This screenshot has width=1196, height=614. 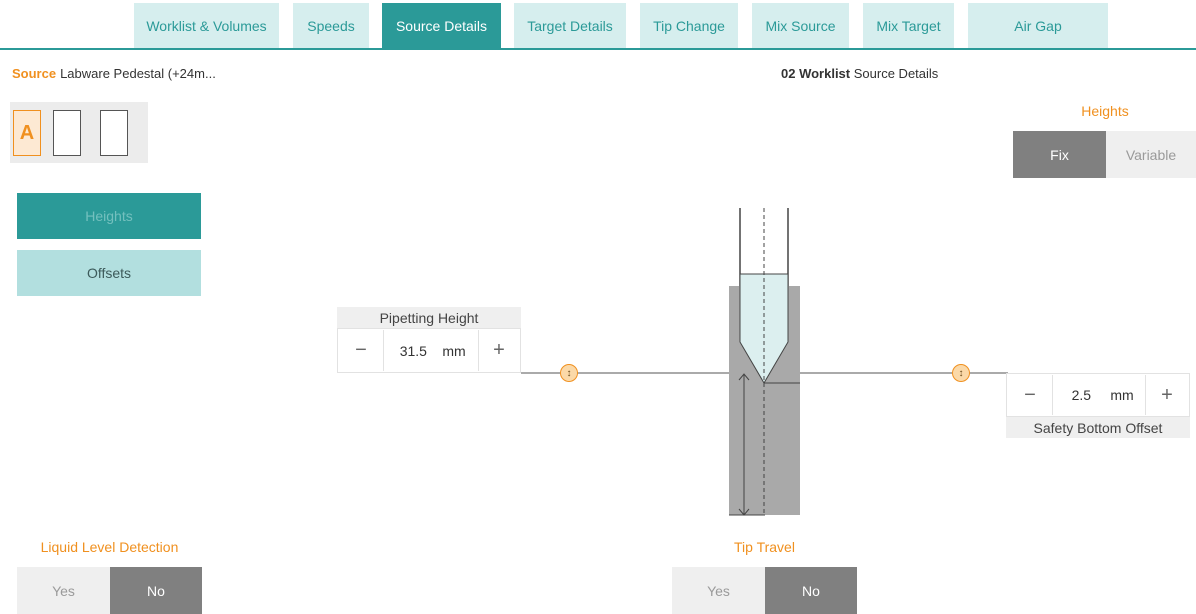 What do you see at coordinates (1167, 395) in the screenshot?
I see `safety-offset-plus-button: +` at bounding box center [1167, 395].